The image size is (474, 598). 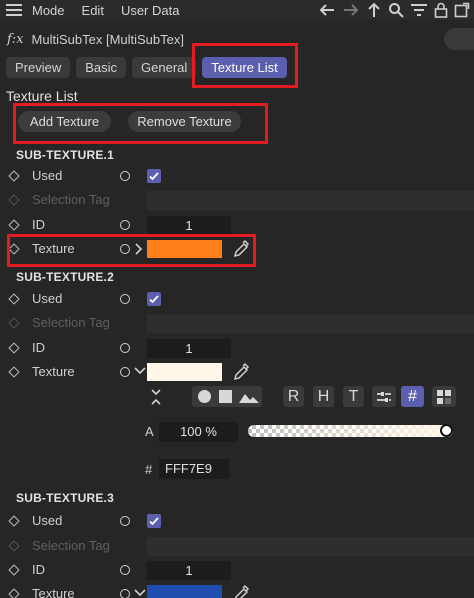 I want to click on menu-edit: Edit, so click(x=93, y=10).